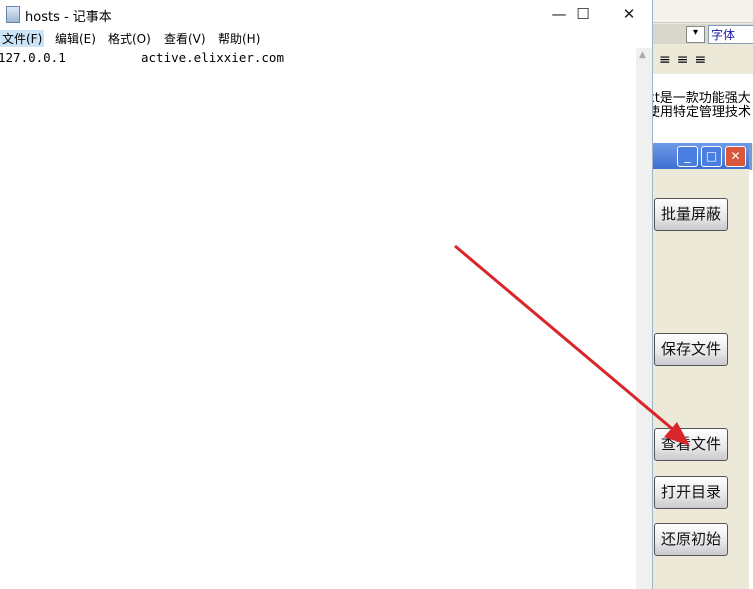 This screenshot has width=753, height=589. I want to click on view-file-button: 查看文件, so click(691, 444).